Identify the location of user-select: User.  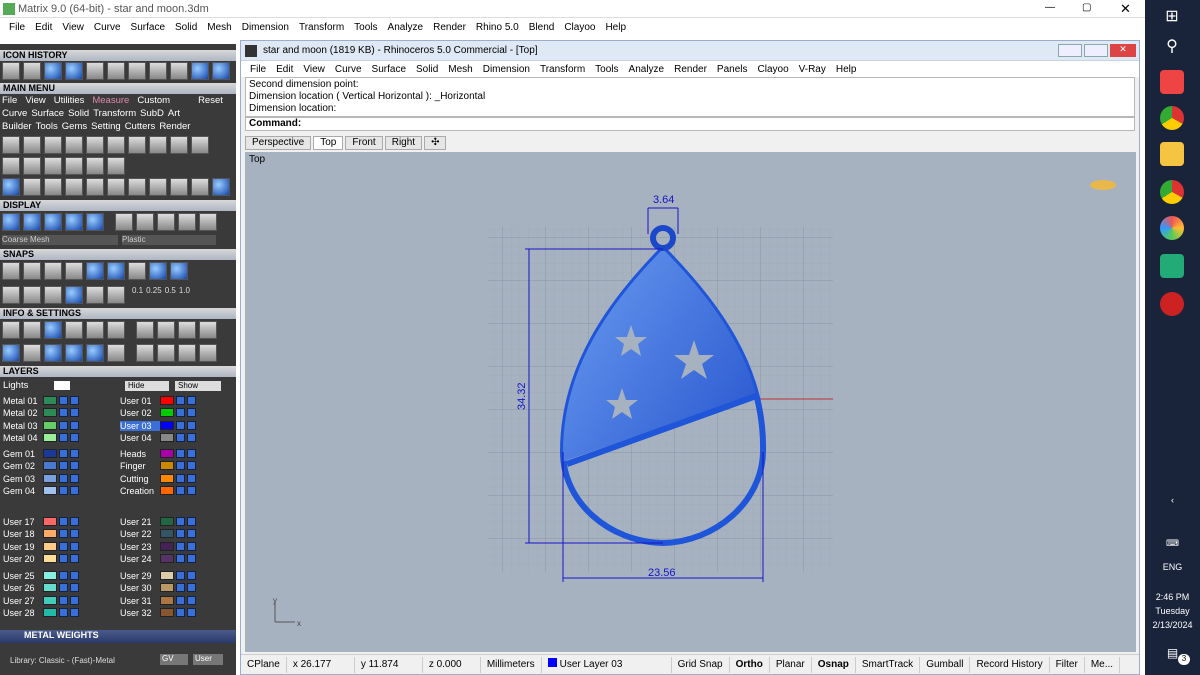
(208, 659).